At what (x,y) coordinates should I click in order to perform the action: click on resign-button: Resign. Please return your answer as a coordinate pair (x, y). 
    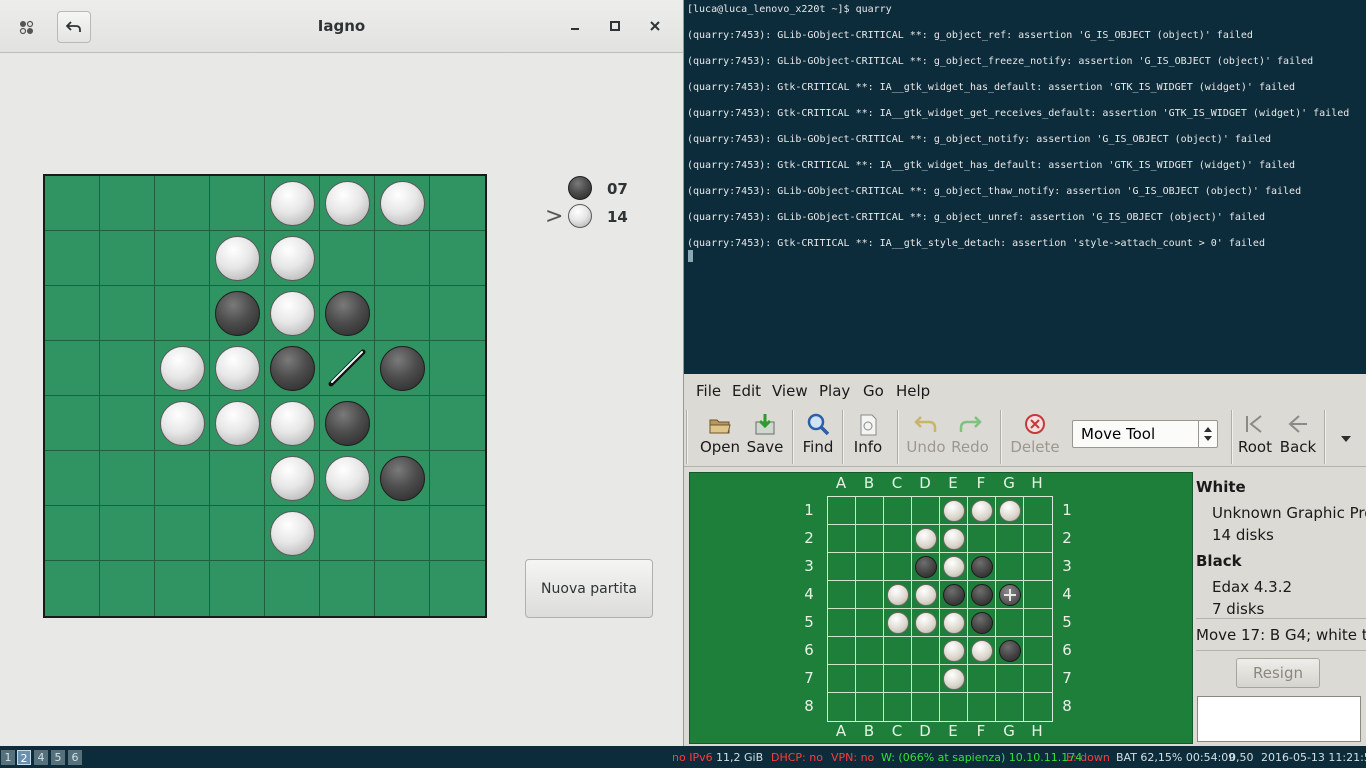
    Looking at the image, I should click on (1278, 673).